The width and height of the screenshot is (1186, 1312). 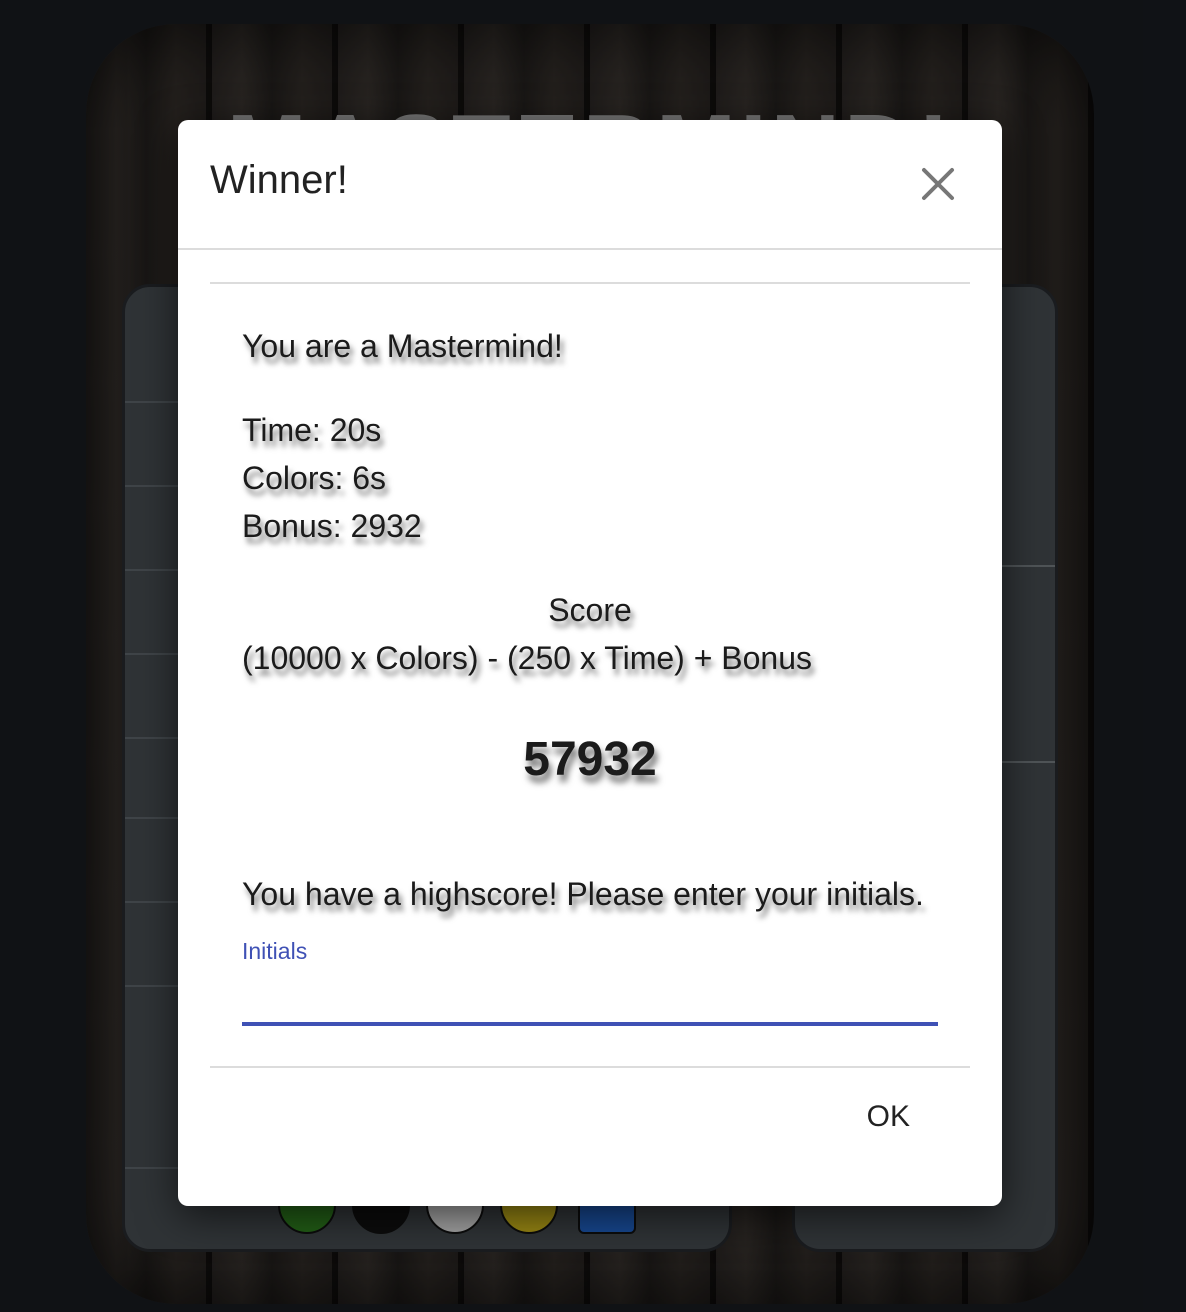 What do you see at coordinates (314, 478) in the screenshot?
I see `colors-stat: Colors: 6s` at bounding box center [314, 478].